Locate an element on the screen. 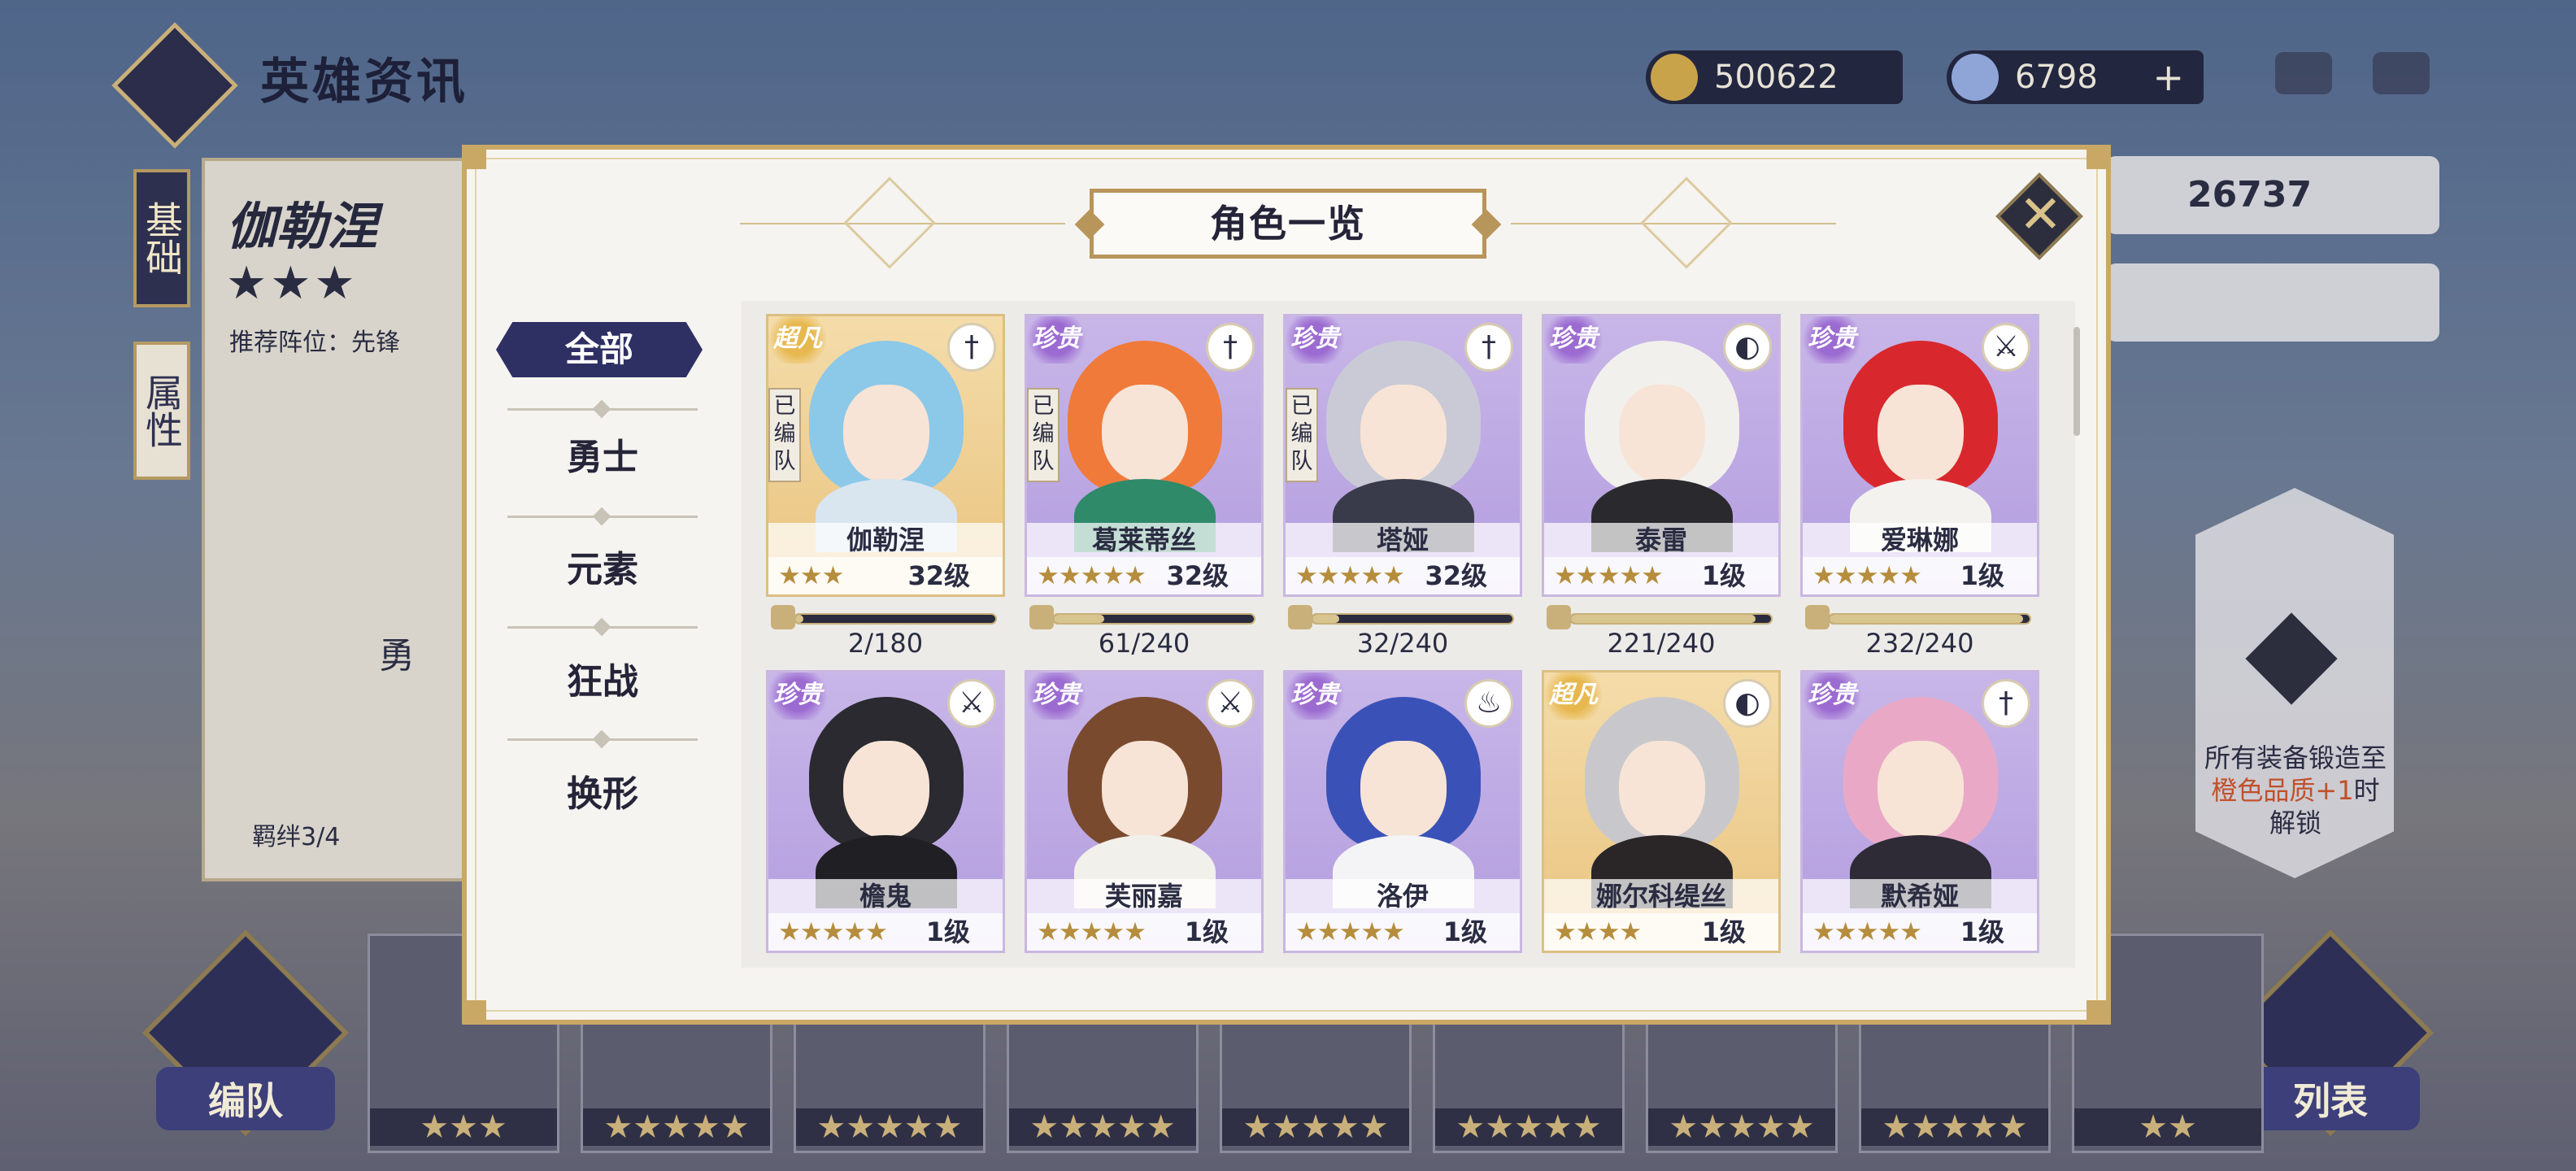 Image resolution: width=2576 pixels, height=1171 pixels. hero-card-stats: ★★★★★ 1级 is located at coordinates (1920, 932).